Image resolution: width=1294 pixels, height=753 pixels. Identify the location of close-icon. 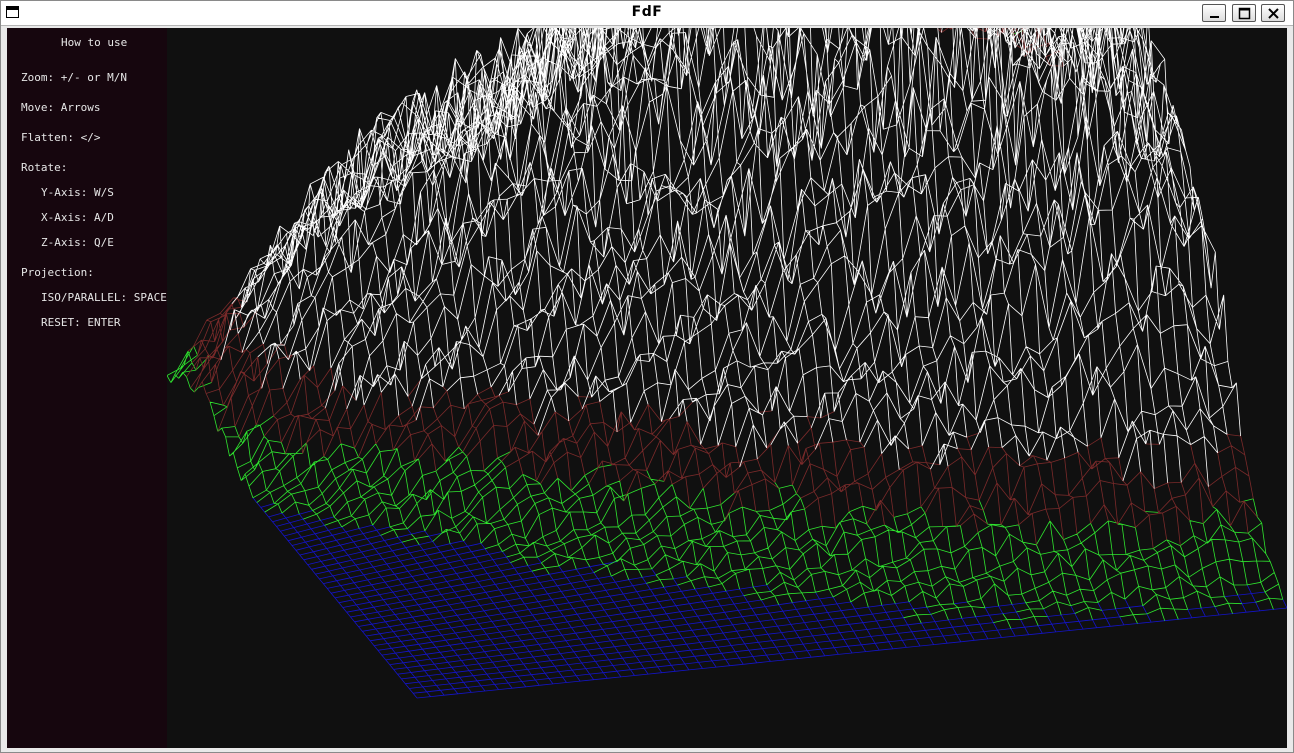
(1273, 13).